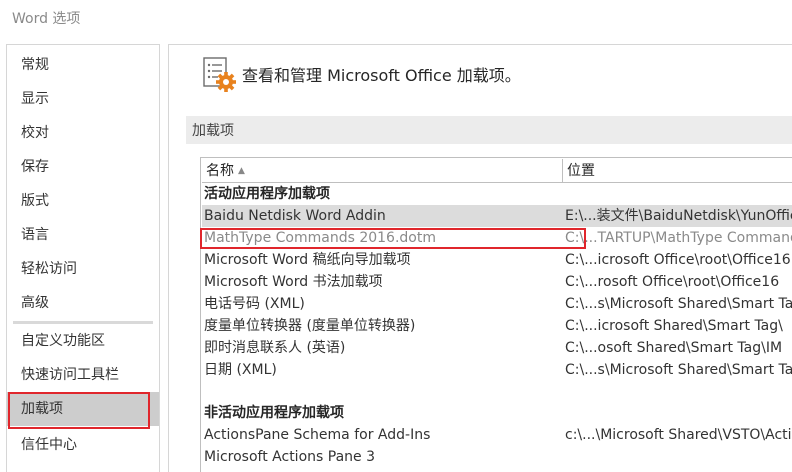 The image size is (792, 472). What do you see at coordinates (489, 130) in the screenshot?
I see `section-band` at bounding box center [489, 130].